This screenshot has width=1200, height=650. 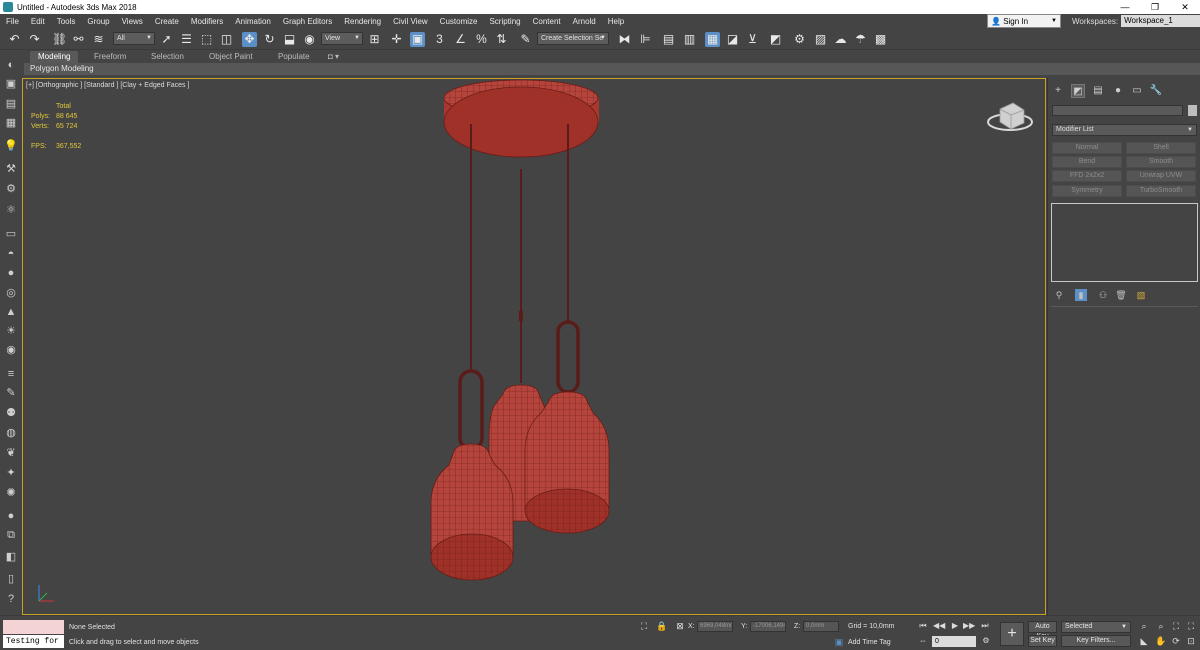 I want to click on menu-help: Help, so click(x=616, y=21).